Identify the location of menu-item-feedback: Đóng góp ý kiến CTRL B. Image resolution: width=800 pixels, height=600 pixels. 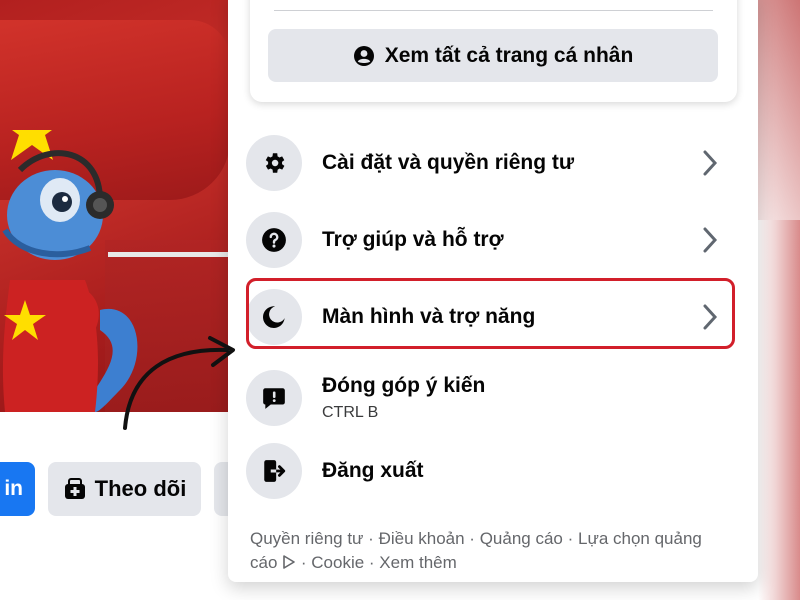
(491, 398).